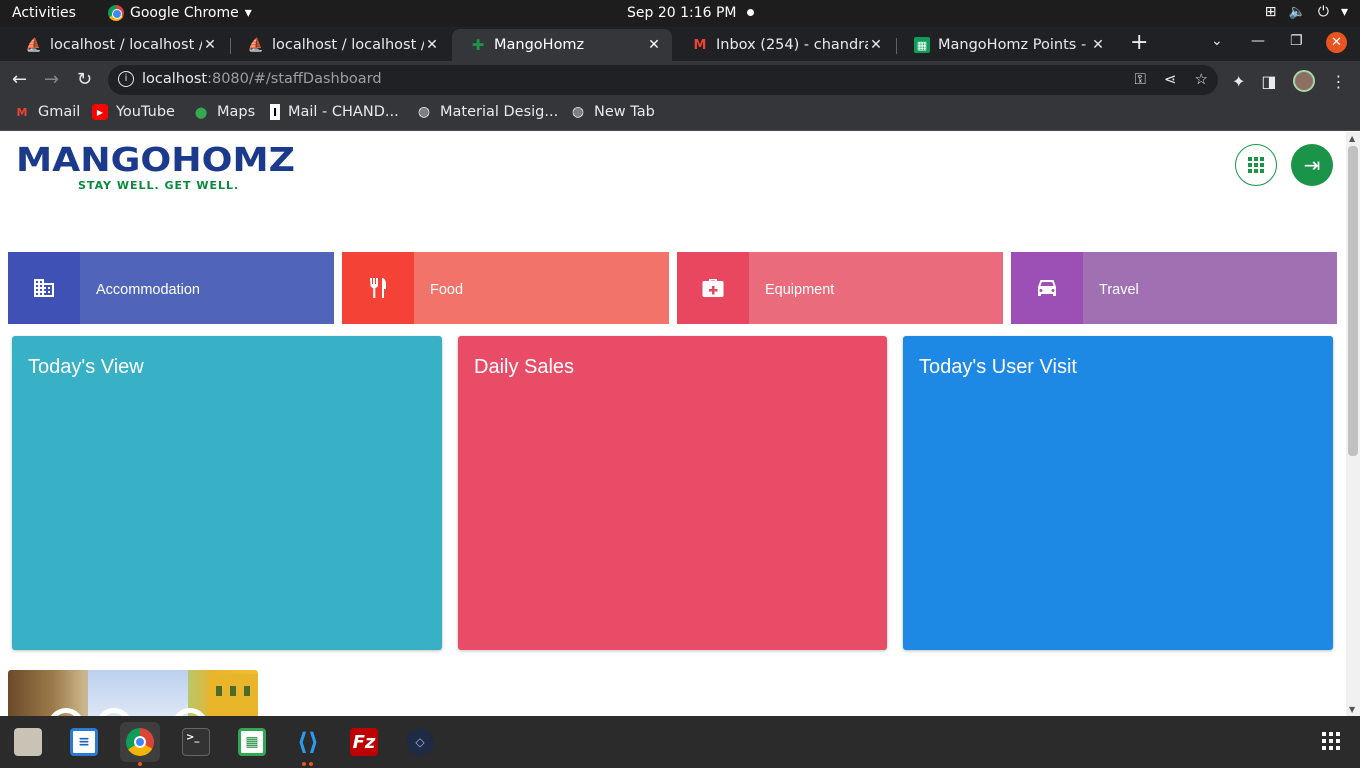 The height and width of the screenshot is (768, 1360). Describe the element at coordinates (1047, 288) in the screenshot. I see `car-icon` at that location.